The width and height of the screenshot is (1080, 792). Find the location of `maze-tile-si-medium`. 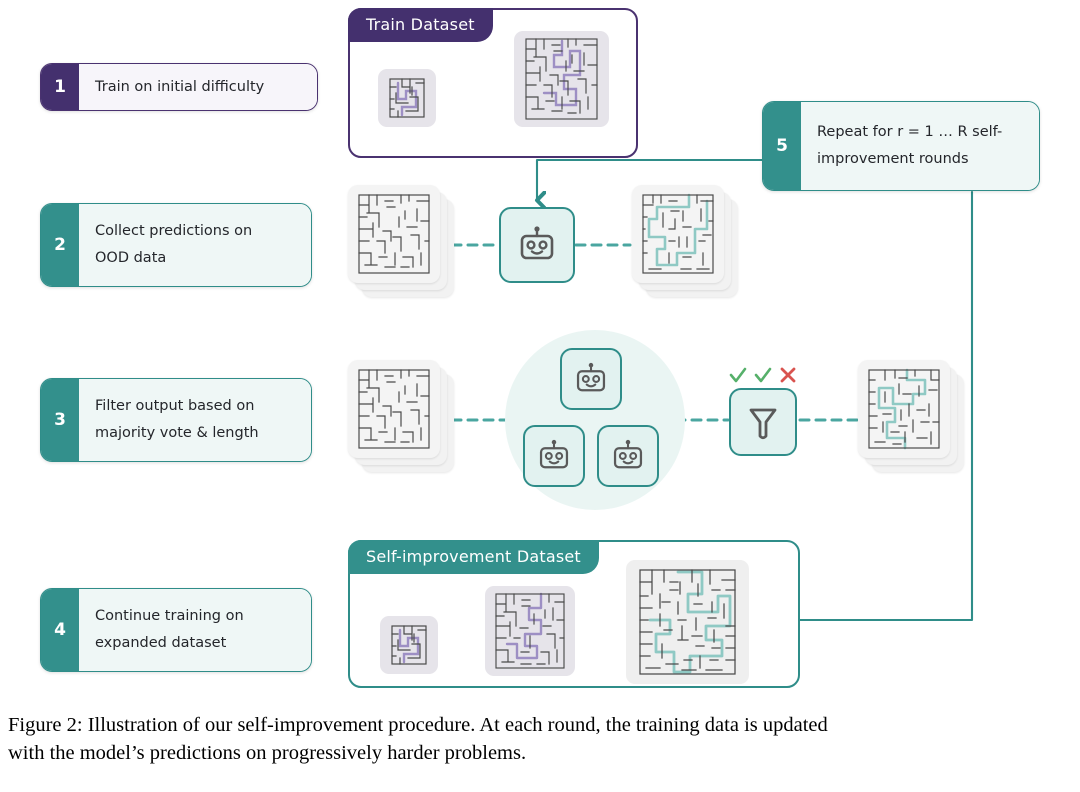

maze-tile-si-medium is located at coordinates (530, 631).